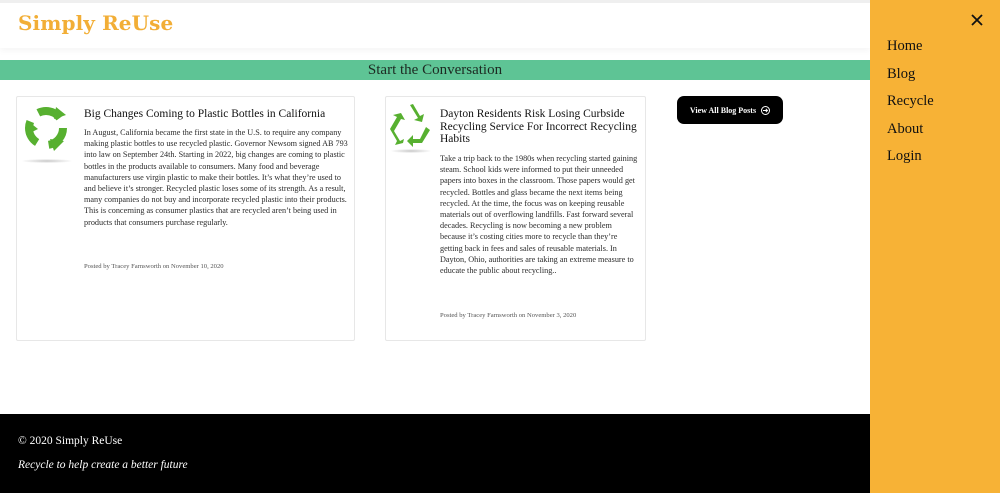  What do you see at coordinates (977, 19) in the screenshot?
I see `close-icon` at bounding box center [977, 19].